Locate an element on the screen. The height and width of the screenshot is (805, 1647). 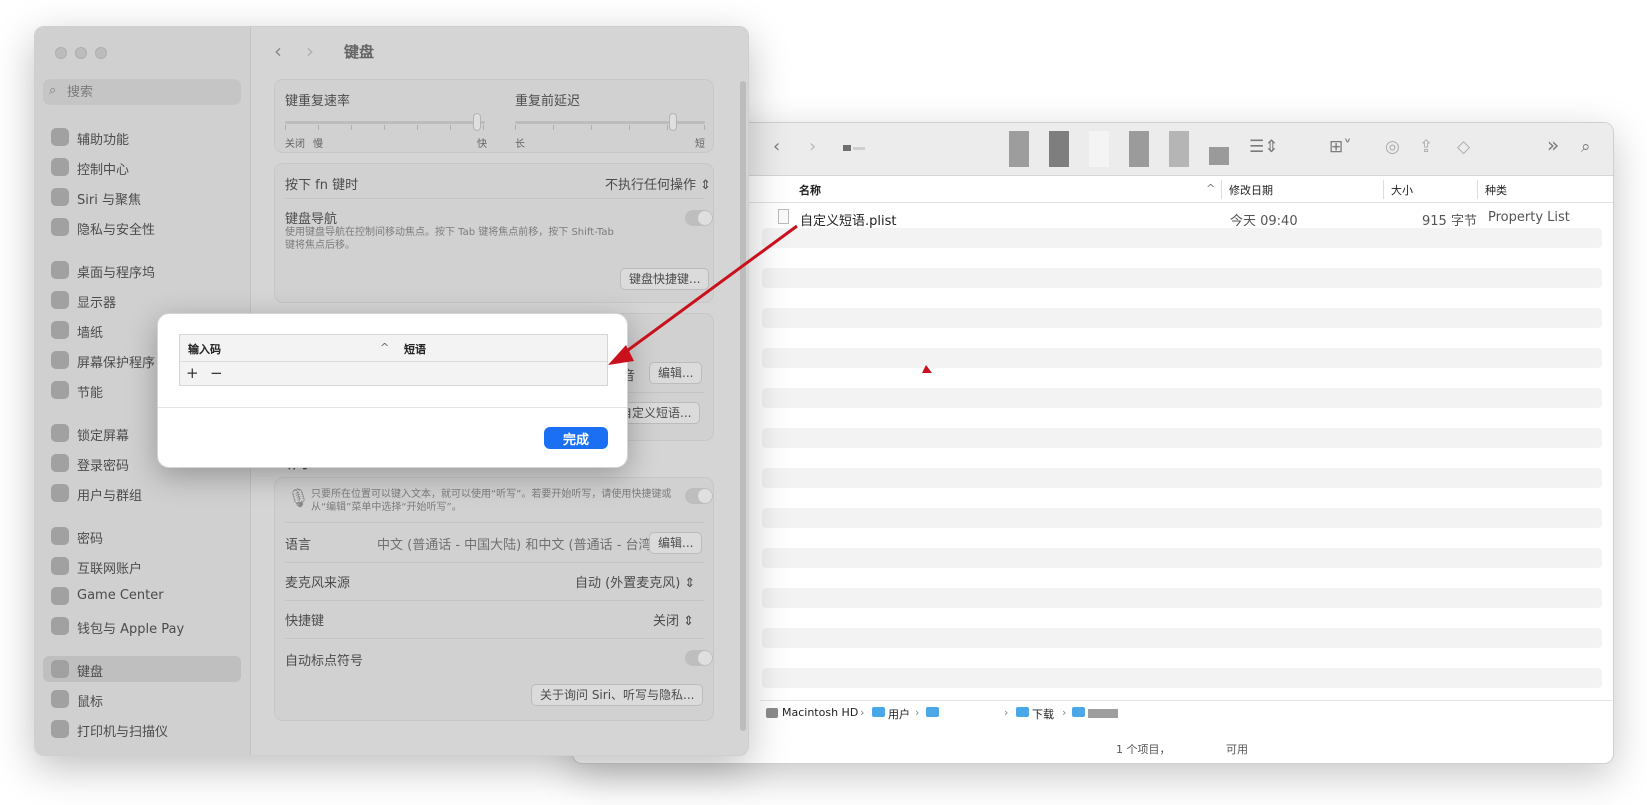
status-available: 可用 is located at coordinates (1237, 749).